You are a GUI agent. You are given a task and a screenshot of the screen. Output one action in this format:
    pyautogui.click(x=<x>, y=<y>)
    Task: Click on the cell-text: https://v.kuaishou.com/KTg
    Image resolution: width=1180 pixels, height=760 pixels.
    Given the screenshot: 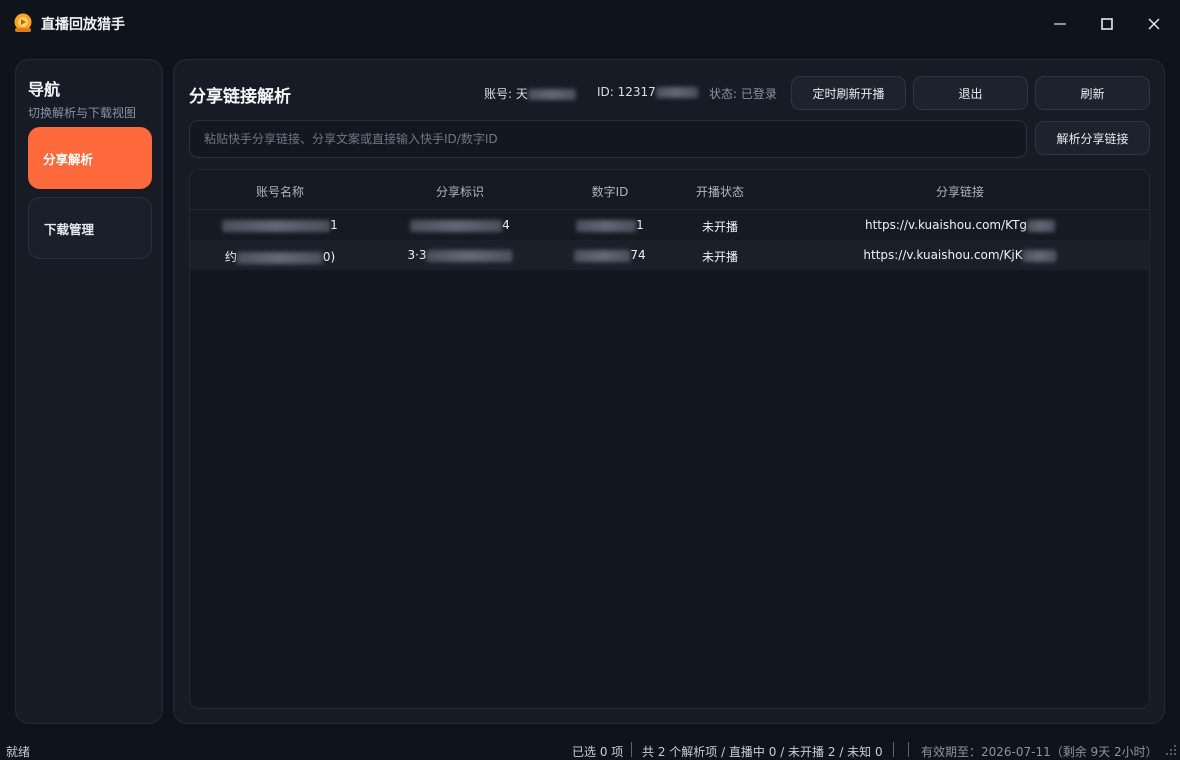 What is the action you would take?
    pyautogui.click(x=946, y=225)
    